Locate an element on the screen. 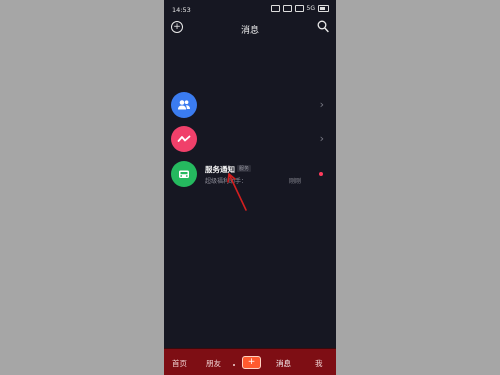 This screenshot has height=375, width=500. bottom-nav: 首页 朋友 + 消息 我 is located at coordinates (250, 361).